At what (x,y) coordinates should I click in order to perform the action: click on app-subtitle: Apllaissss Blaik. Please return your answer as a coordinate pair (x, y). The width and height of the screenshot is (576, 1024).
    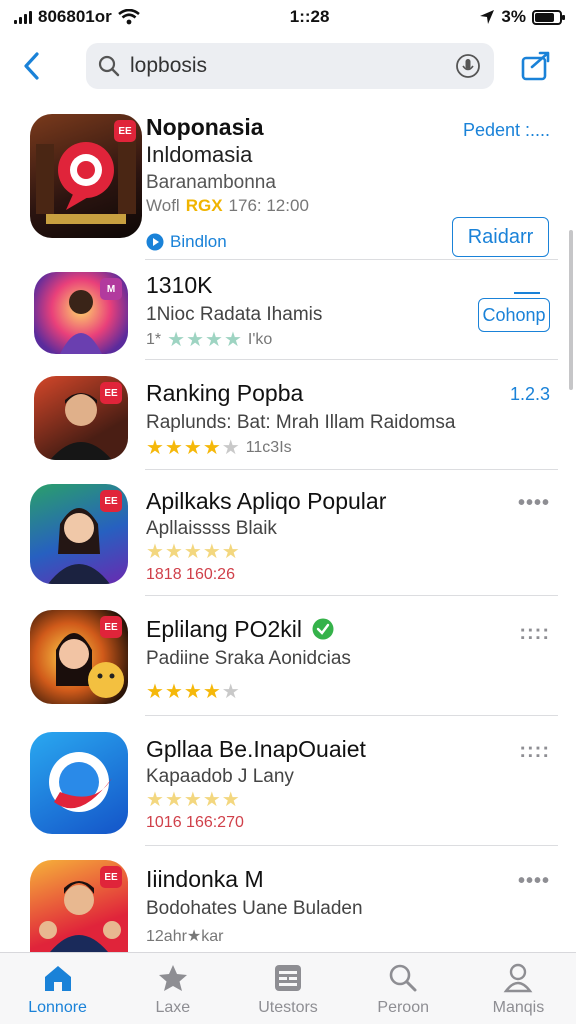
    Looking at the image, I should click on (211, 528).